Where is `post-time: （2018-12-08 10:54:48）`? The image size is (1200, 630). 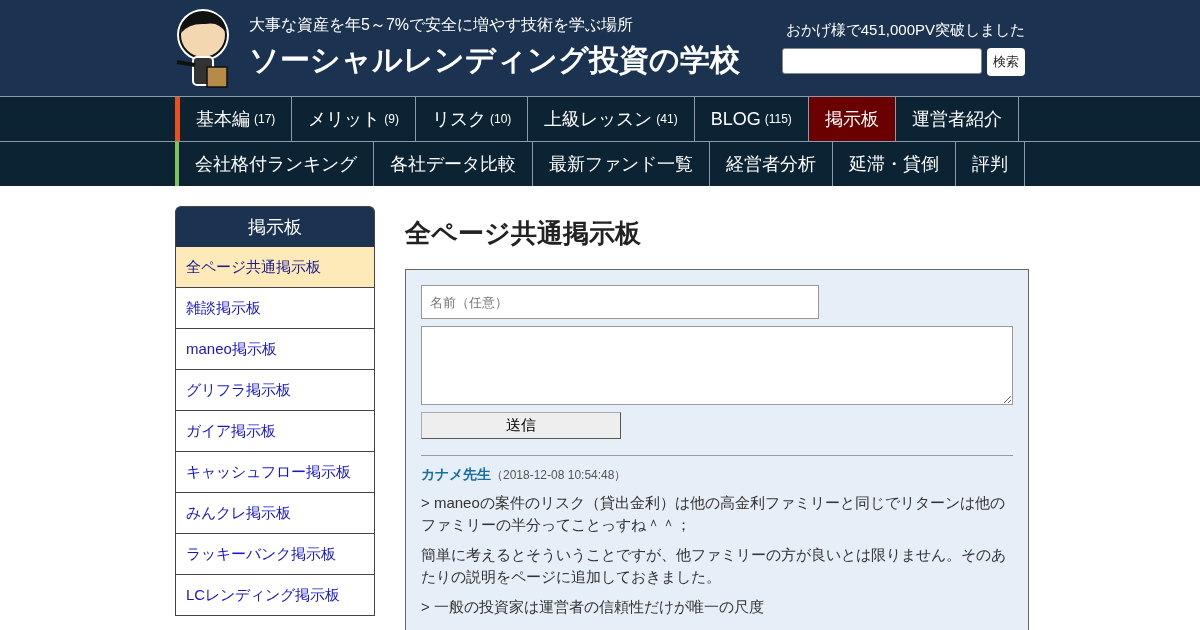
post-time: （2018-12-08 10:54:48） is located at coordinates (559, 475).